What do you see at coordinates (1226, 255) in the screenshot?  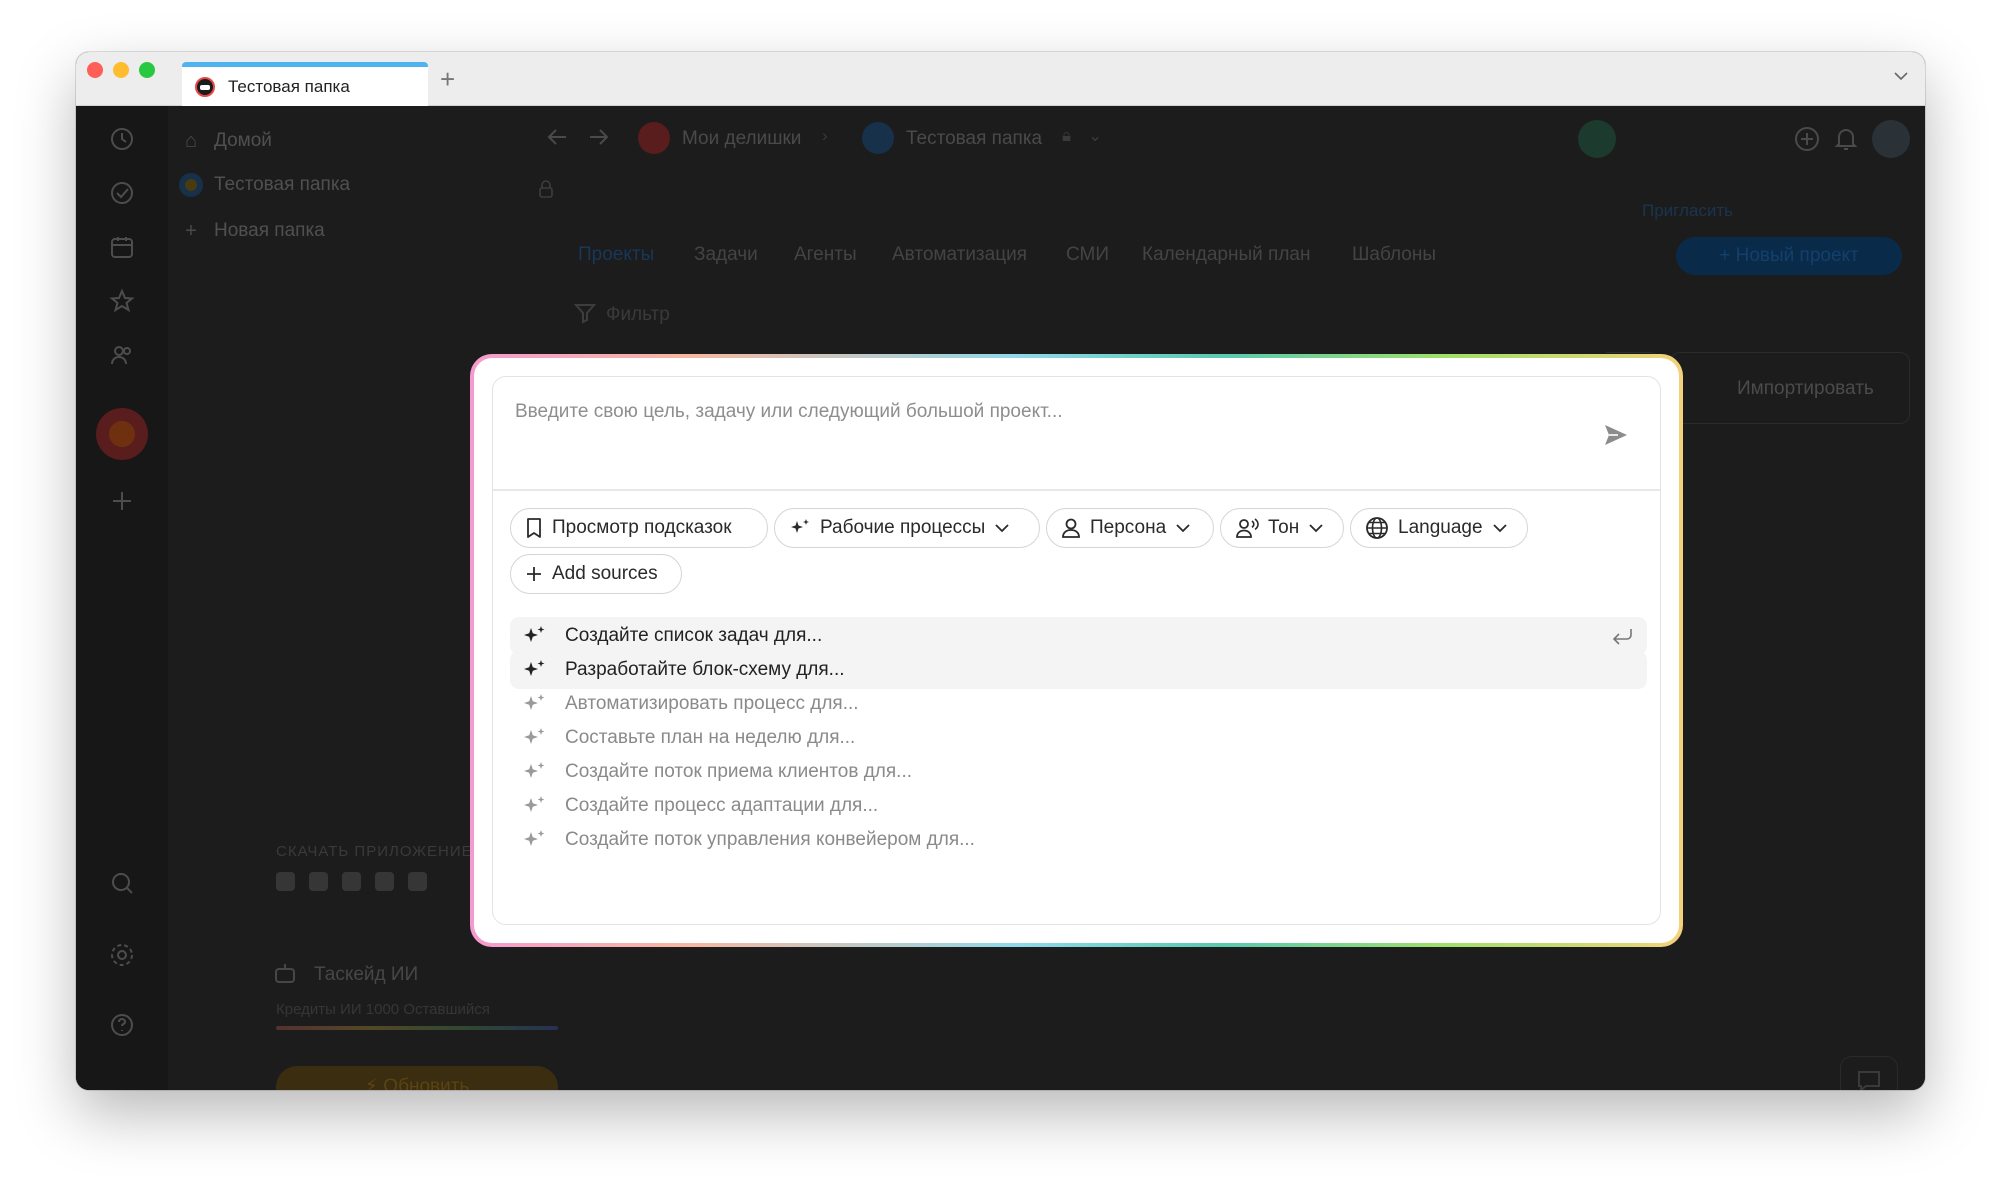 I see `tab-calendar-plan: Календарный план` at bounding box center [1226, 255].